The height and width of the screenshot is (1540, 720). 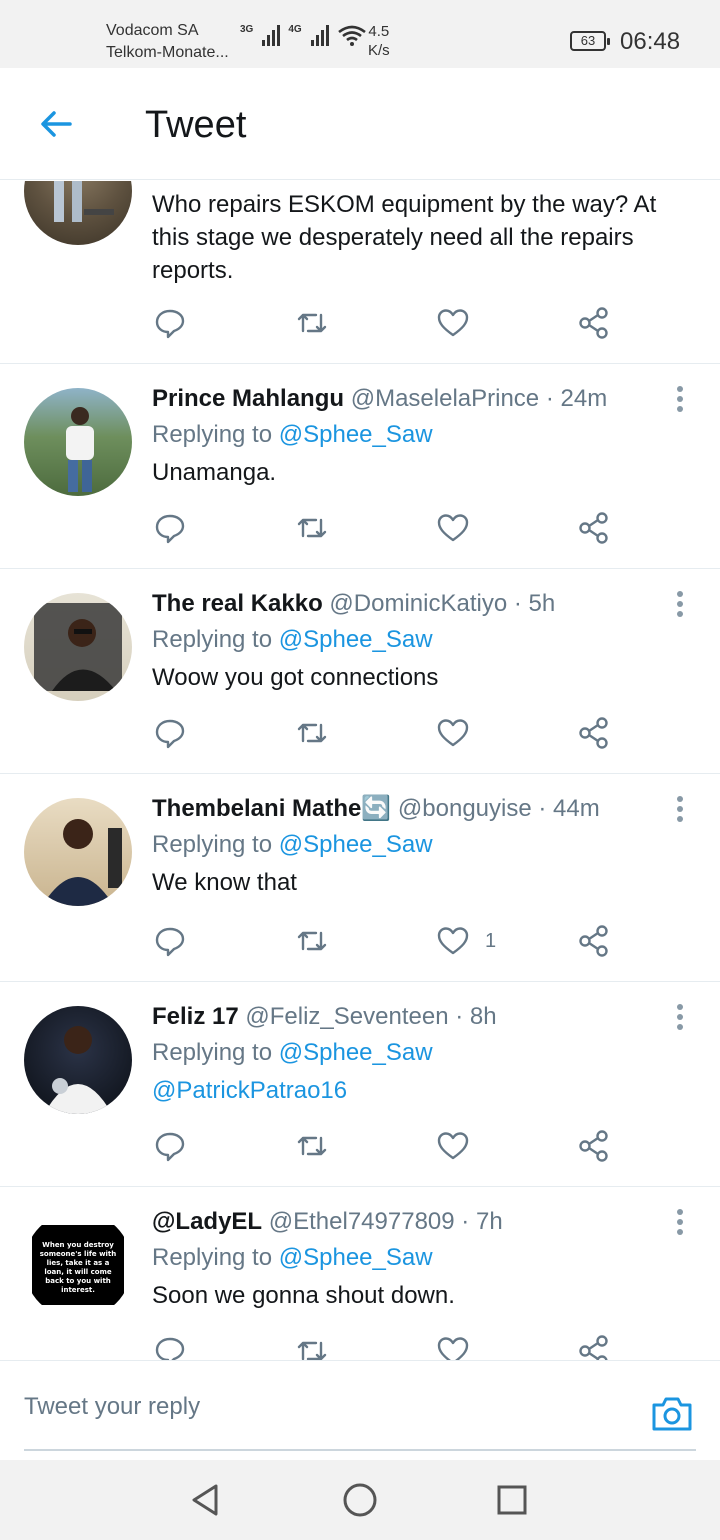 I want to click on timestamp: 8h, so click(x=483, y=1016).